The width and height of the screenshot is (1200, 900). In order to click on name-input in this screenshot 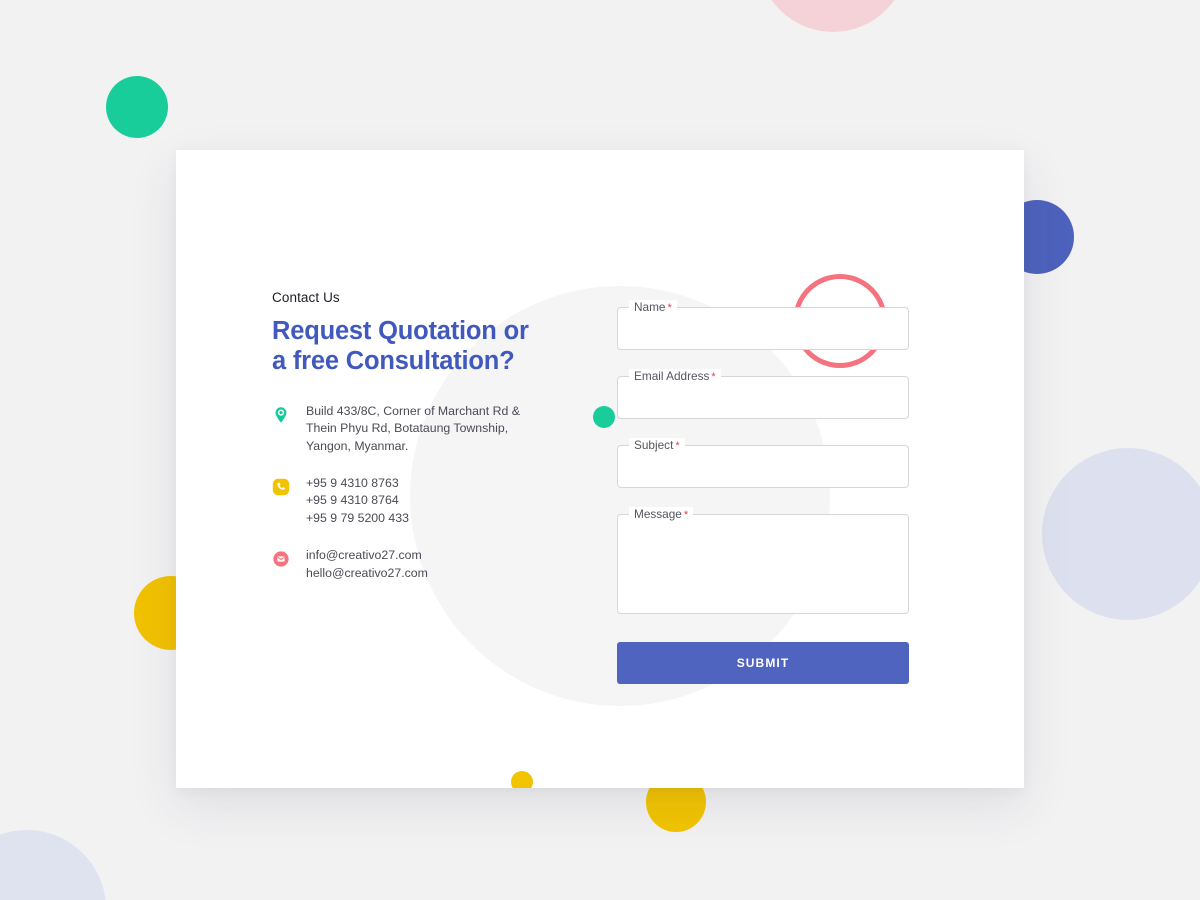, I will do `click(763, 328)`.